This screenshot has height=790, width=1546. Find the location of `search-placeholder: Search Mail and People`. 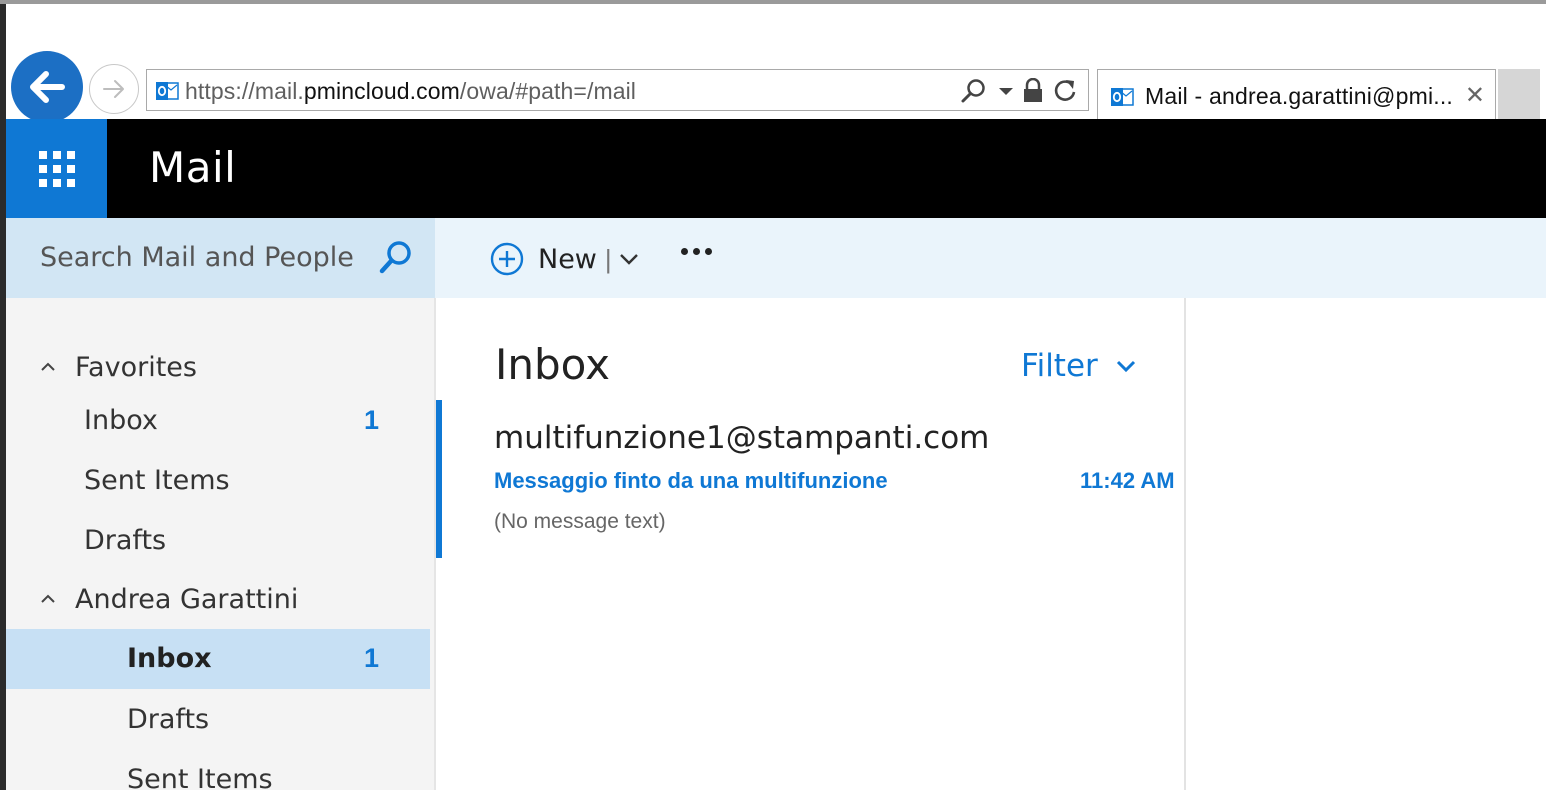

search-placeholder: Search Mail and People is located at coordinates (197, 257).